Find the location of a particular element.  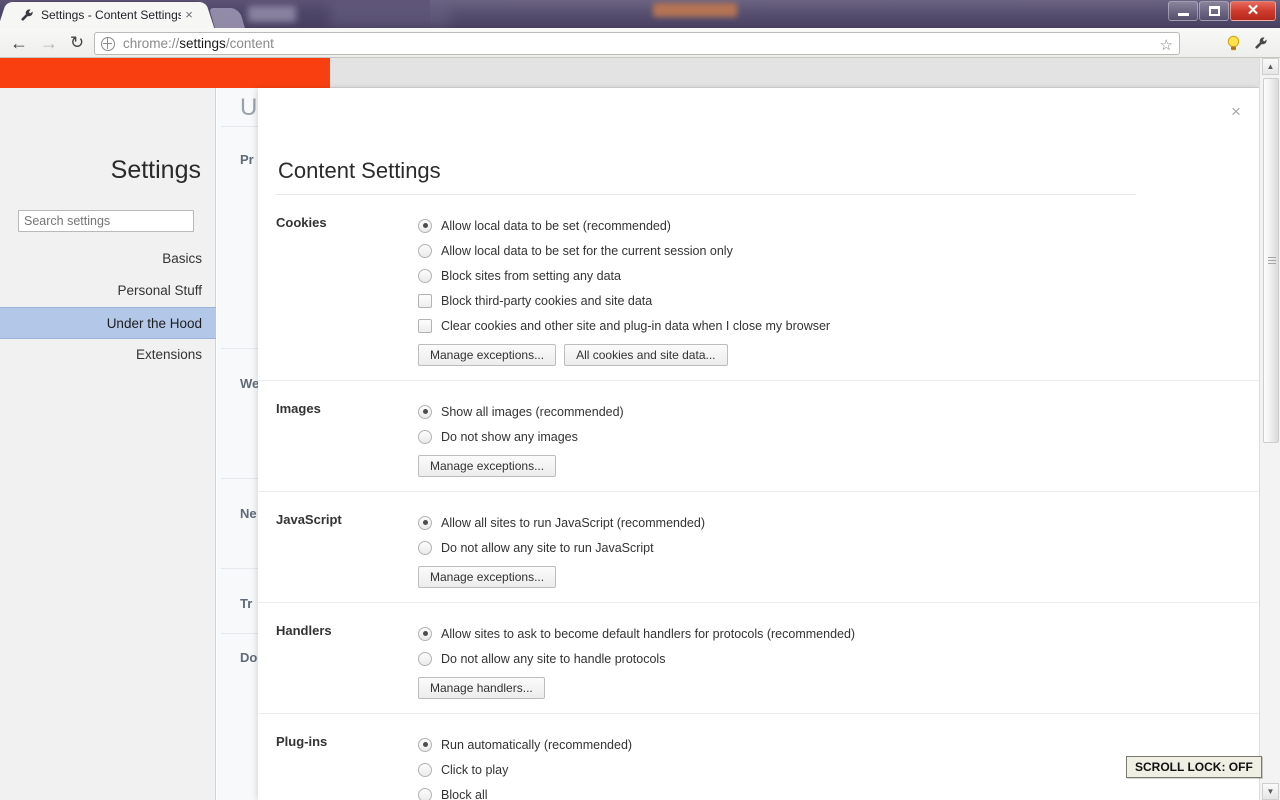

option-label: Do not allow any site to run JavaScript is located at coordinates (547, 547).